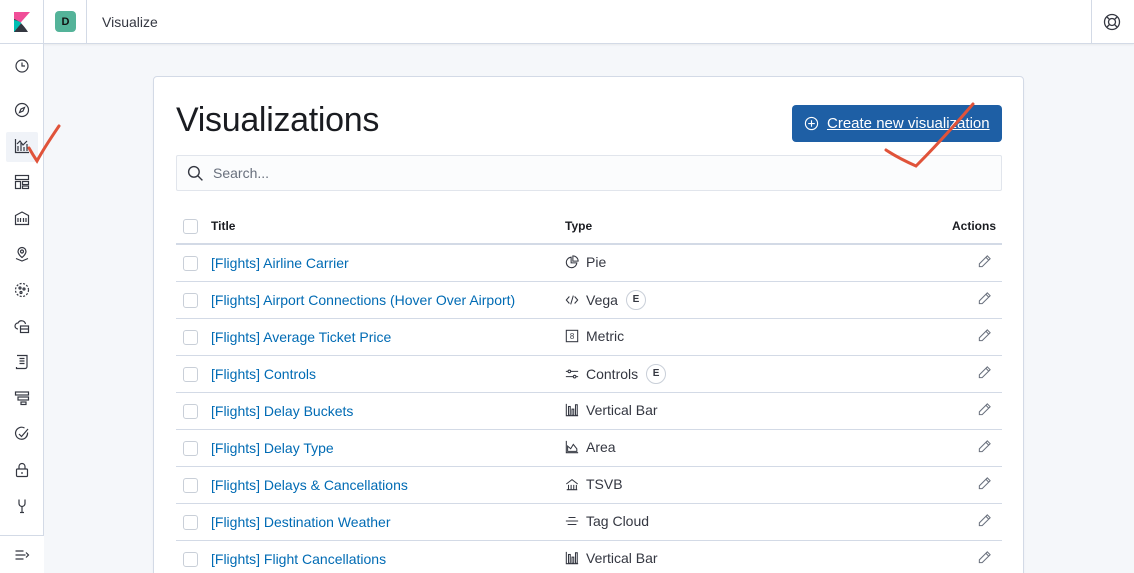 Image resolution: width=1134 pixels, height=573 pixels. I want to click on kibana-logo, so click(22, 22).